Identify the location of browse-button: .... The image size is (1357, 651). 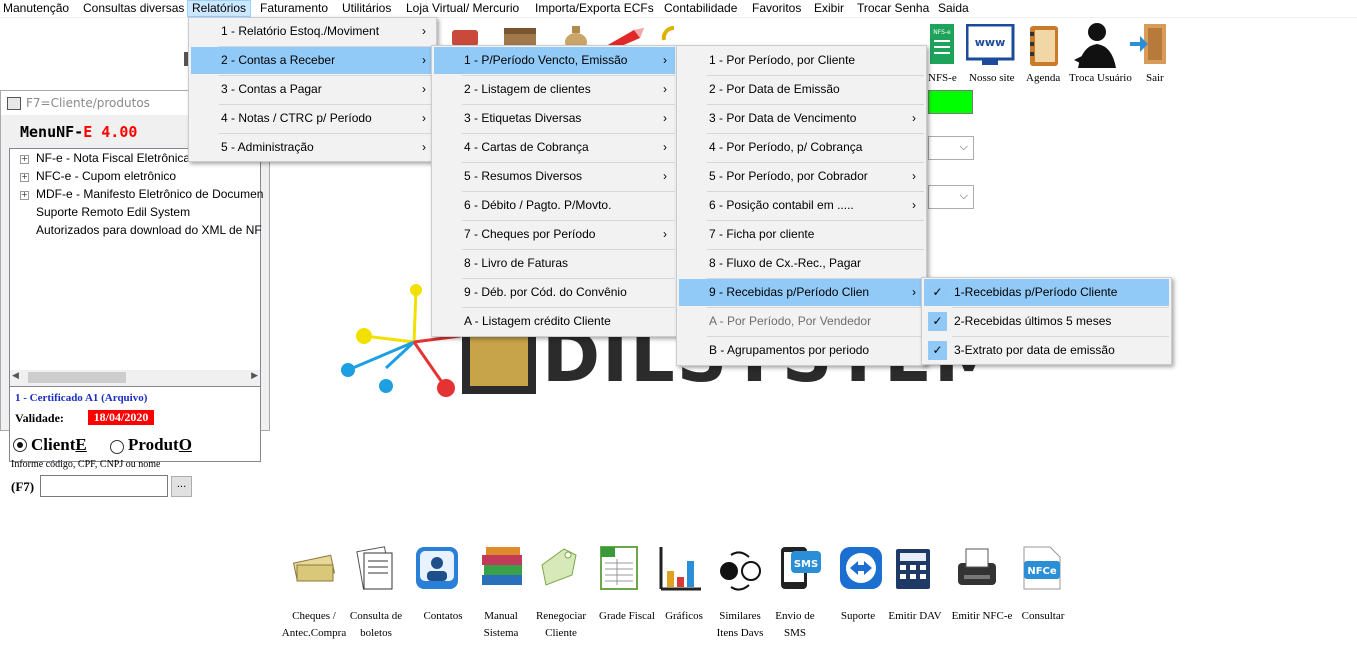
(181, 486).